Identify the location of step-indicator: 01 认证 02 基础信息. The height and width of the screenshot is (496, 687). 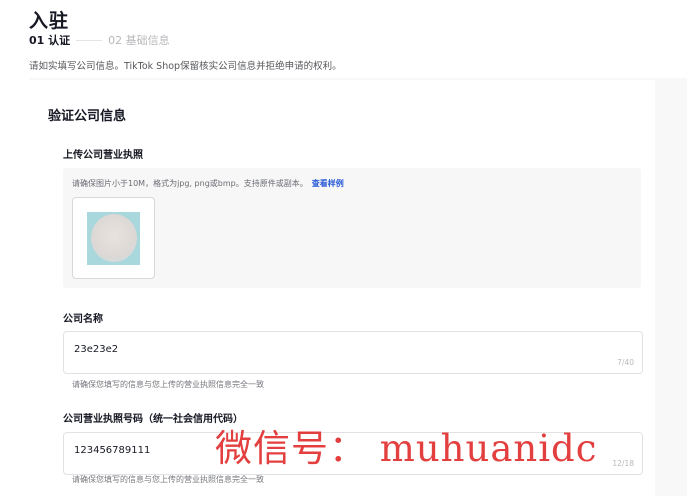
(99, 40).